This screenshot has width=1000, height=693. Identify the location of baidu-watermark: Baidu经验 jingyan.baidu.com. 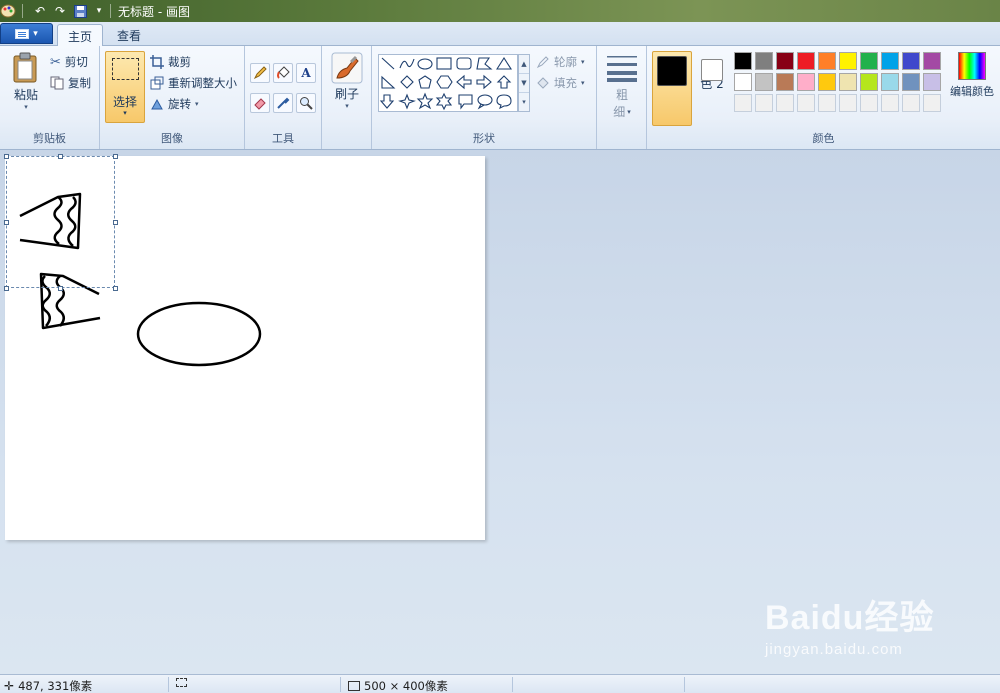
(849, 624).